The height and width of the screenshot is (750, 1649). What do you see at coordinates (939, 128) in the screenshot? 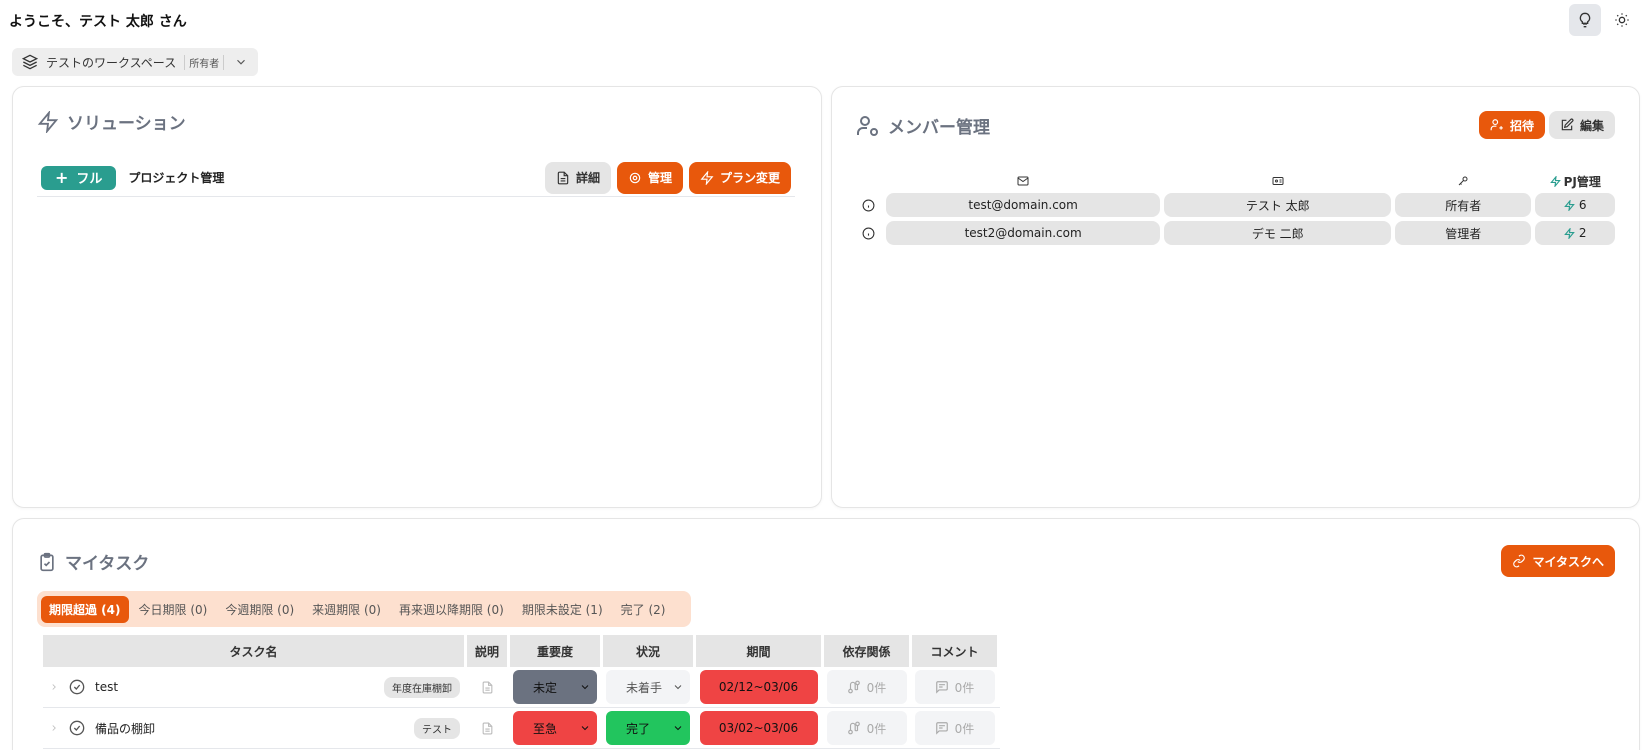
I see `members-title-text: メンバー管理` at bounding box center [939, 128].